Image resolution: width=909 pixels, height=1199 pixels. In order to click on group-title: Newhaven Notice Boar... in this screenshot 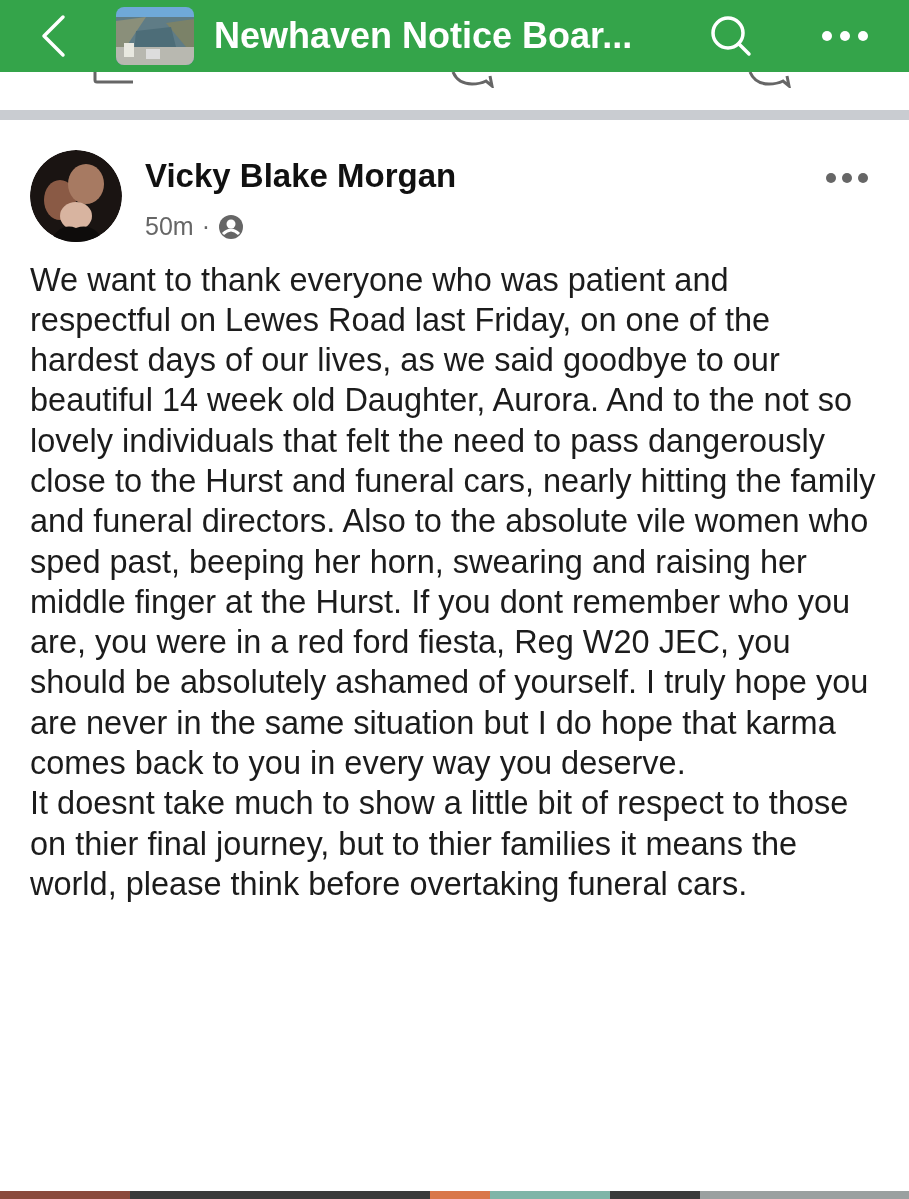, I will do `click(423, 36)`.